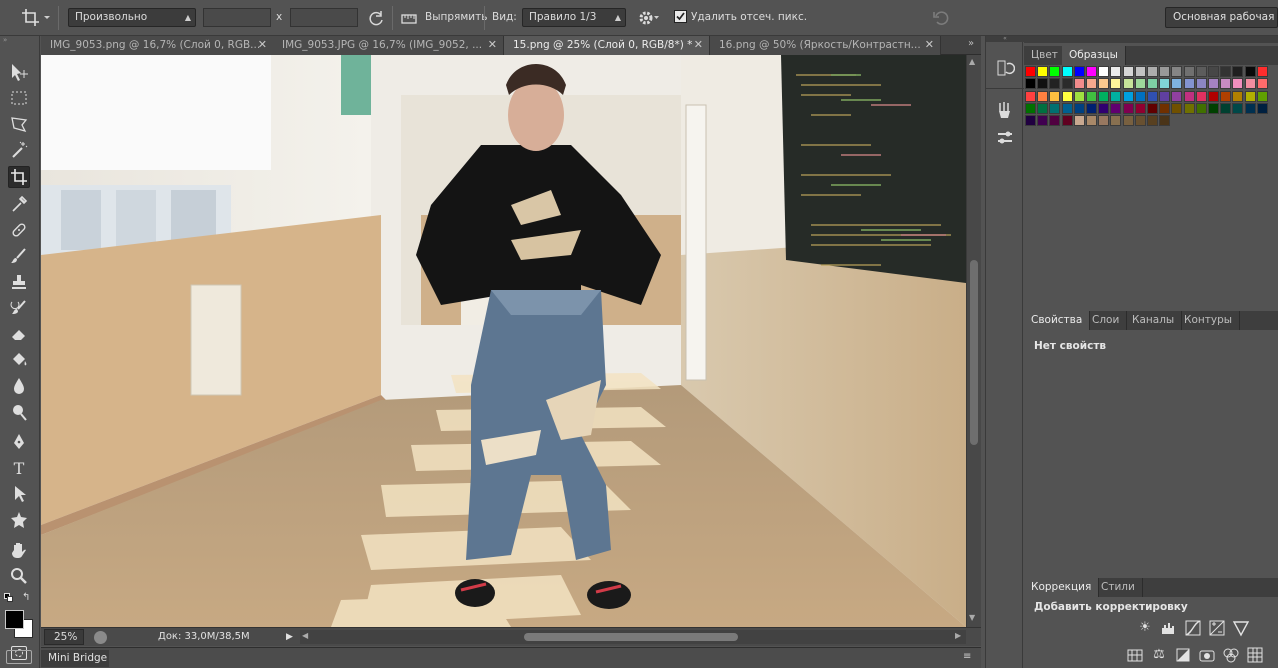 The height and width of the screenshot is (668, 1278). What do you see at coordinates (958, 635) in the screenshot?
I see `scroll-right-icon: ▶` at bounding box center [958, 635].